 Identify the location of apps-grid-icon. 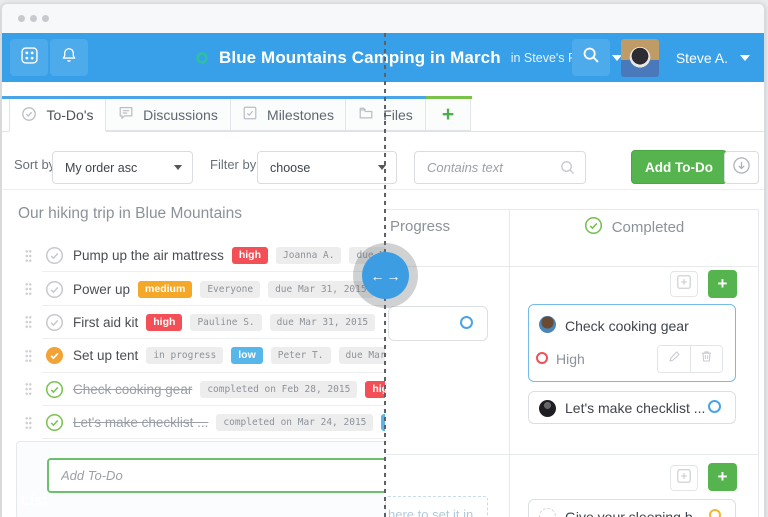
(29, 58).